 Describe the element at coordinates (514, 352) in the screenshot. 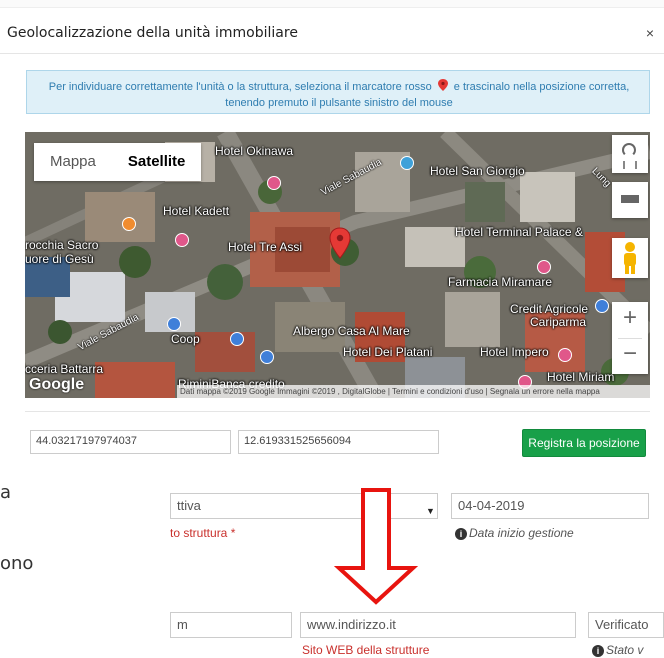

I see `map-label-hotel: Hotel Impero` at that location.